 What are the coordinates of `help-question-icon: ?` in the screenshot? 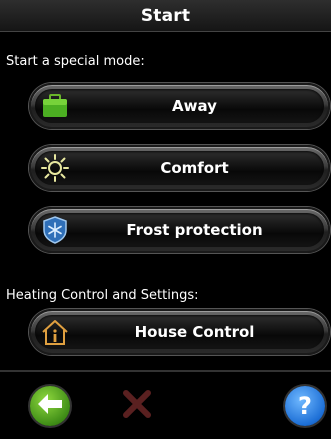 It's located at (305, 406).